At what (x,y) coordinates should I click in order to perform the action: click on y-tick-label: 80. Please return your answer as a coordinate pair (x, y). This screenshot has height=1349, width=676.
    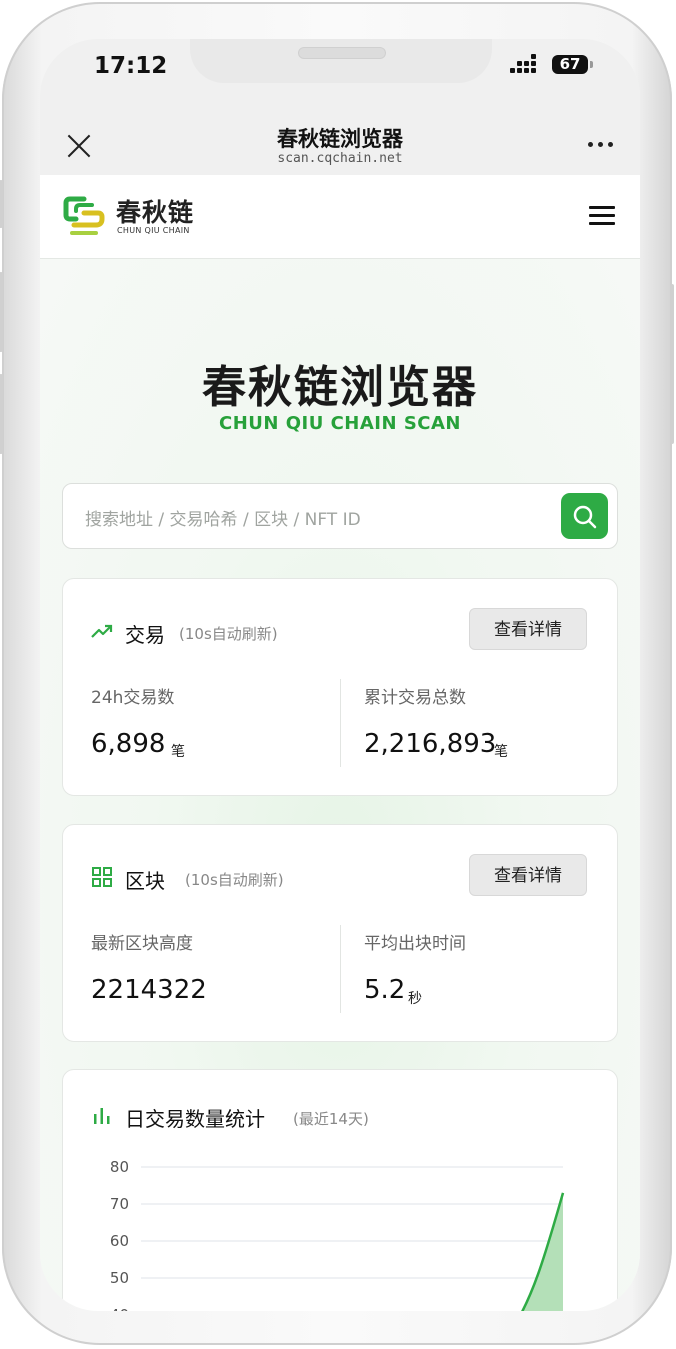
    Looking at the image, I should click on (119, 1167).